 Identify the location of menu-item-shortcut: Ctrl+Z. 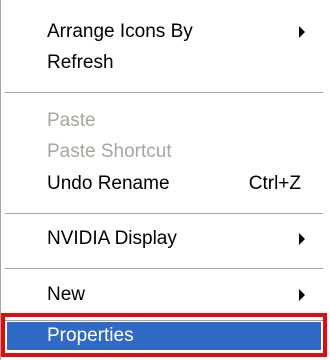
(274, 183).